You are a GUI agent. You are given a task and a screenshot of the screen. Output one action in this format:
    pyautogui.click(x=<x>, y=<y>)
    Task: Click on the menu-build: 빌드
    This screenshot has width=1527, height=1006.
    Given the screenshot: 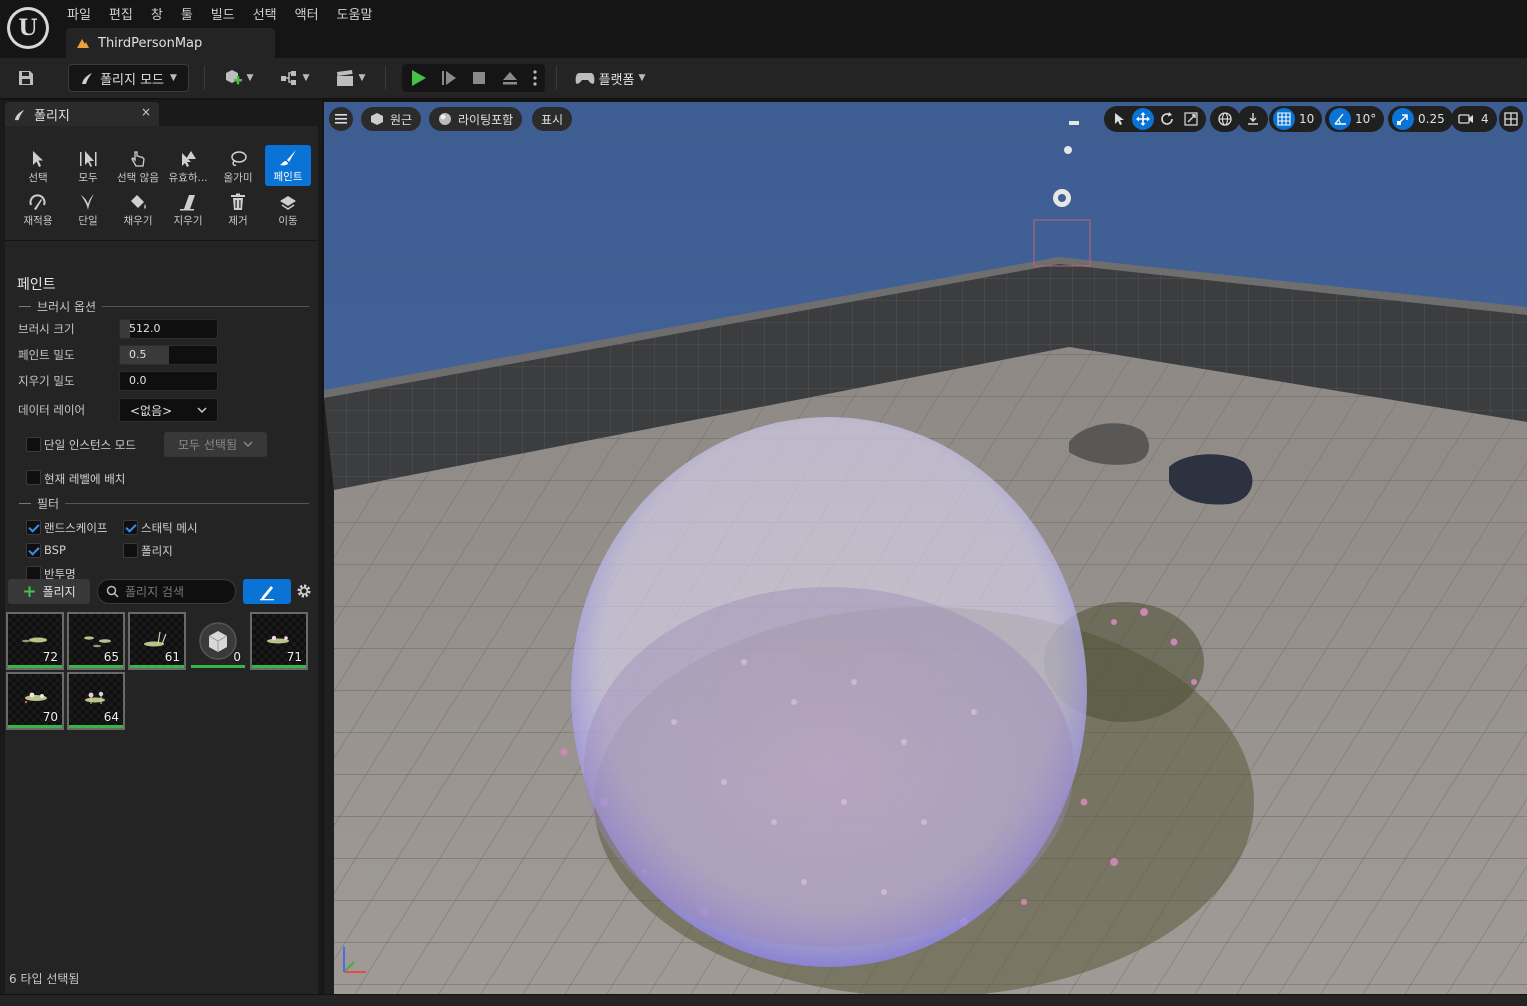 What is the action you would take?
    pyautogui.click(x=223, y=13)
    